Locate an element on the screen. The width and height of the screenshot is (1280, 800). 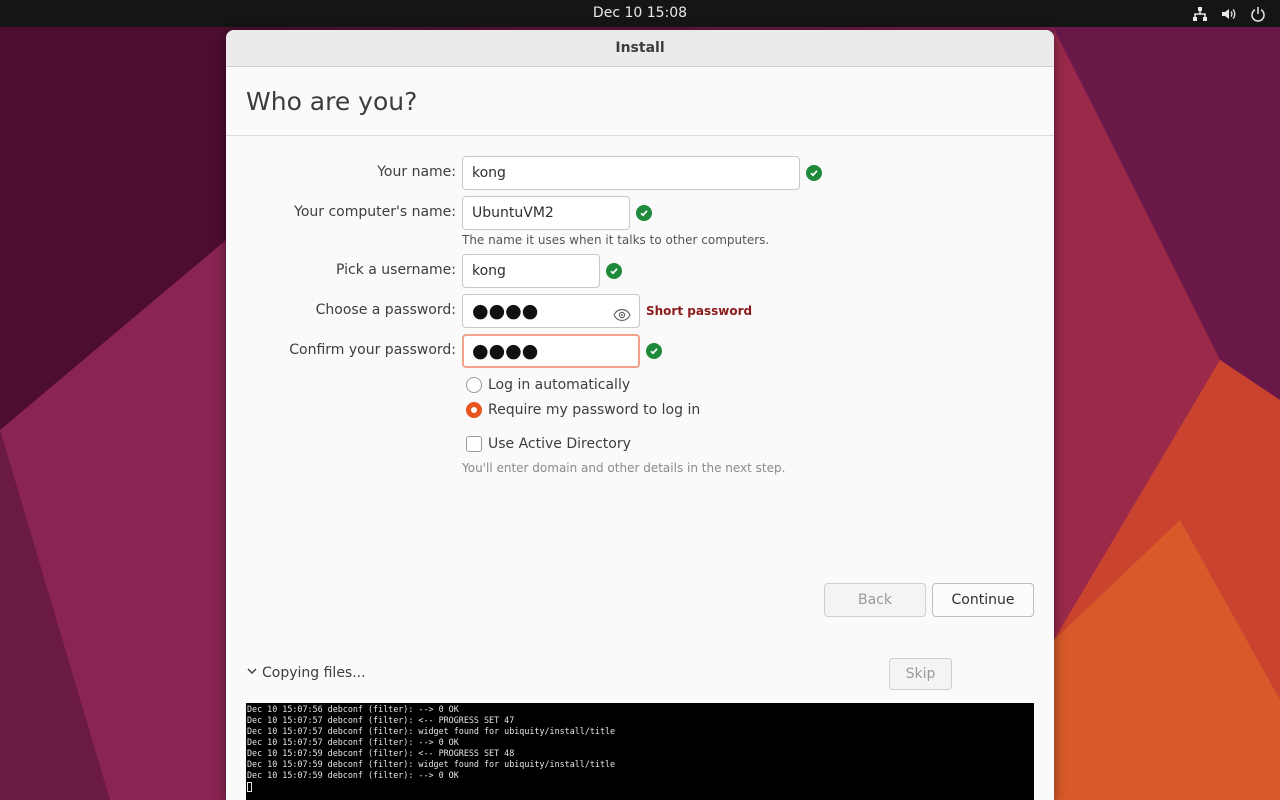
chevron-down-icon is located at coordinates (252, 673).